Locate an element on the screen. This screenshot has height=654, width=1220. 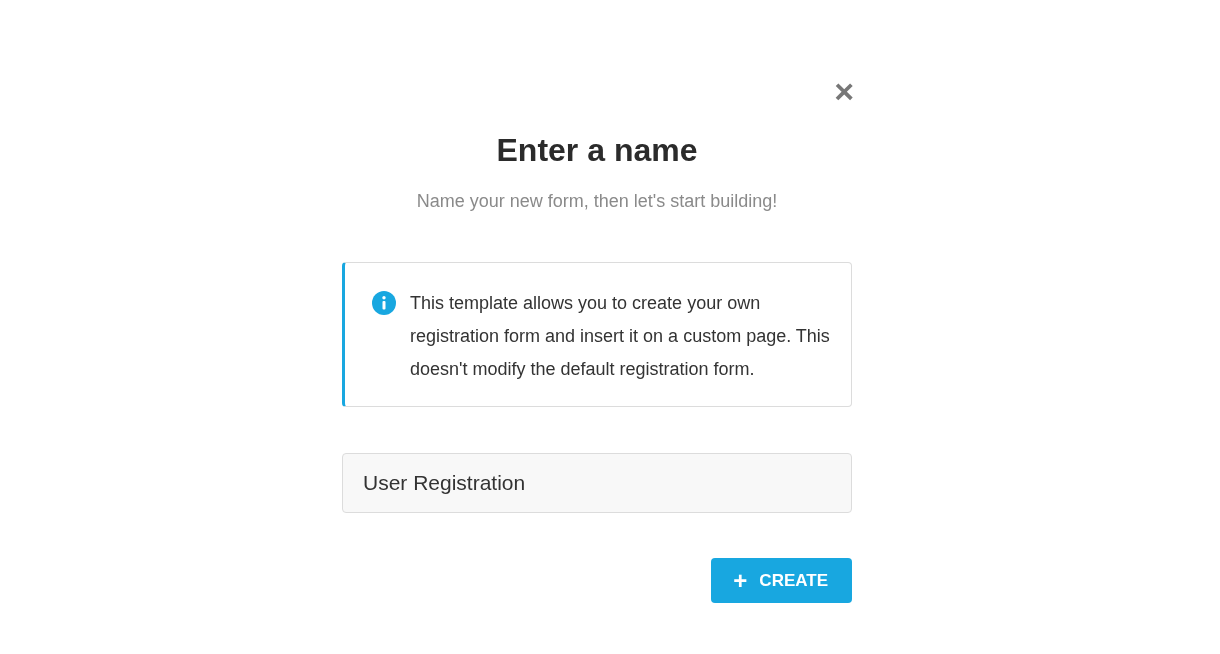
dialog-title: Enter a name is located at coordinates (597, 150).